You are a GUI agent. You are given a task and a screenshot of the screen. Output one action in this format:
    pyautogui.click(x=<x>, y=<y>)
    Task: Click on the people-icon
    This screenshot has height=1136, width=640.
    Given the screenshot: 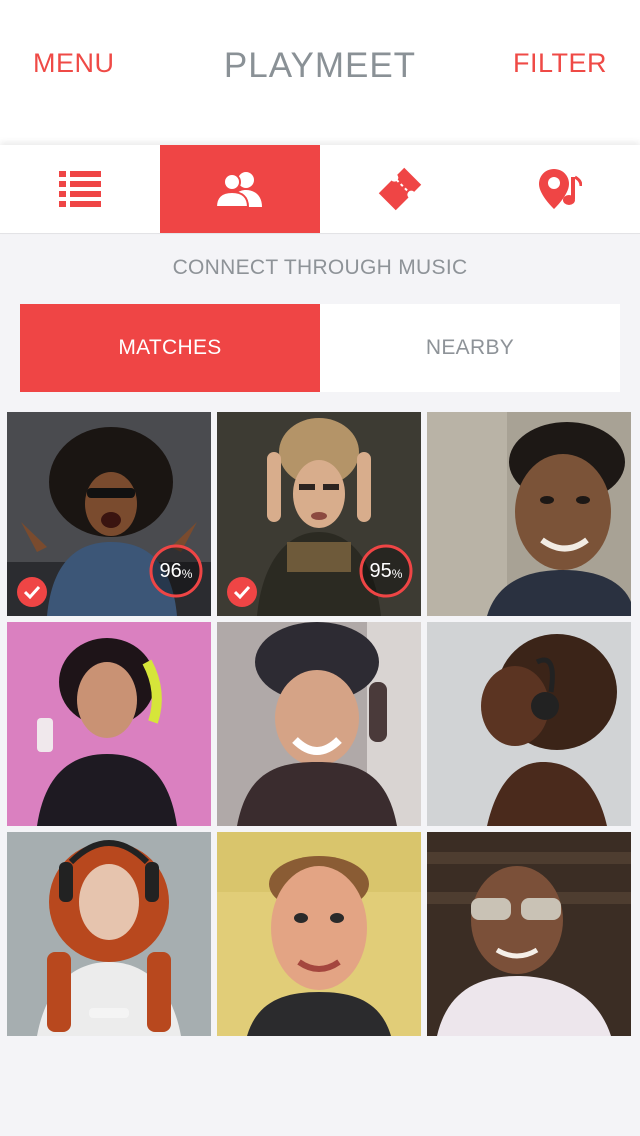 What is the action you would take?
    pyautogui.click(x=238, y=189)
    